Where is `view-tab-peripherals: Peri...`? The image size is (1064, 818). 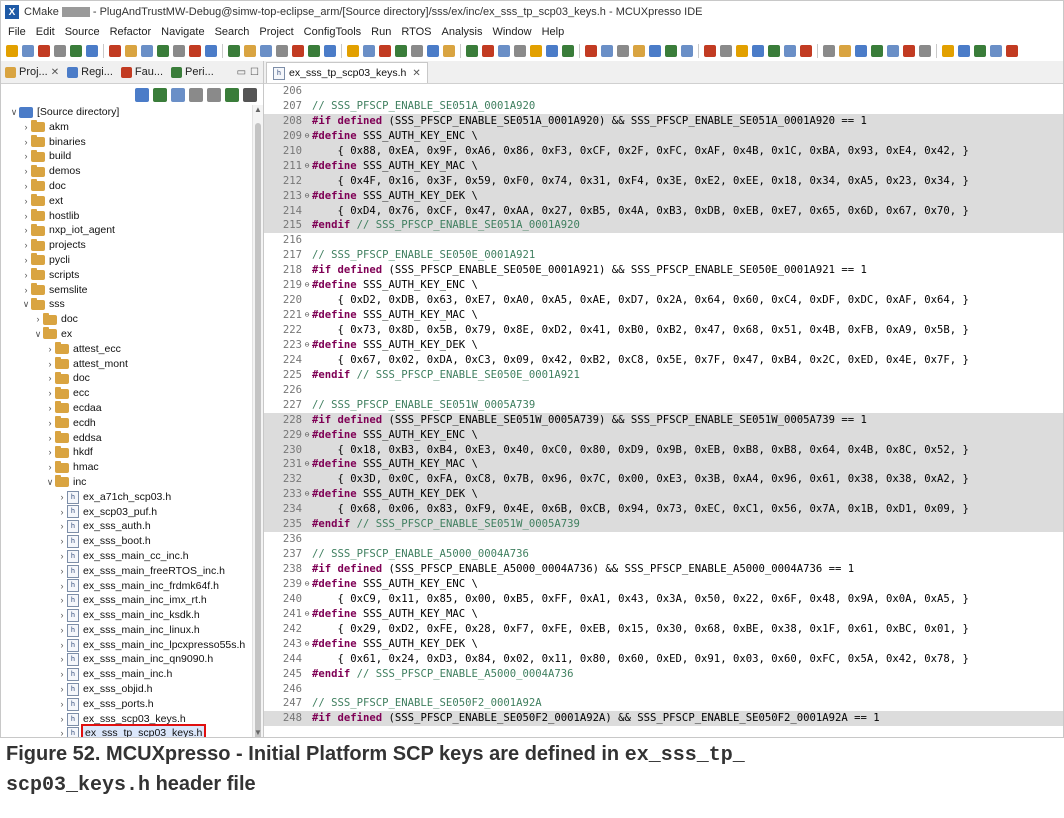
view-tab-peripherals: Peri... is located at coordinates (192, 72).